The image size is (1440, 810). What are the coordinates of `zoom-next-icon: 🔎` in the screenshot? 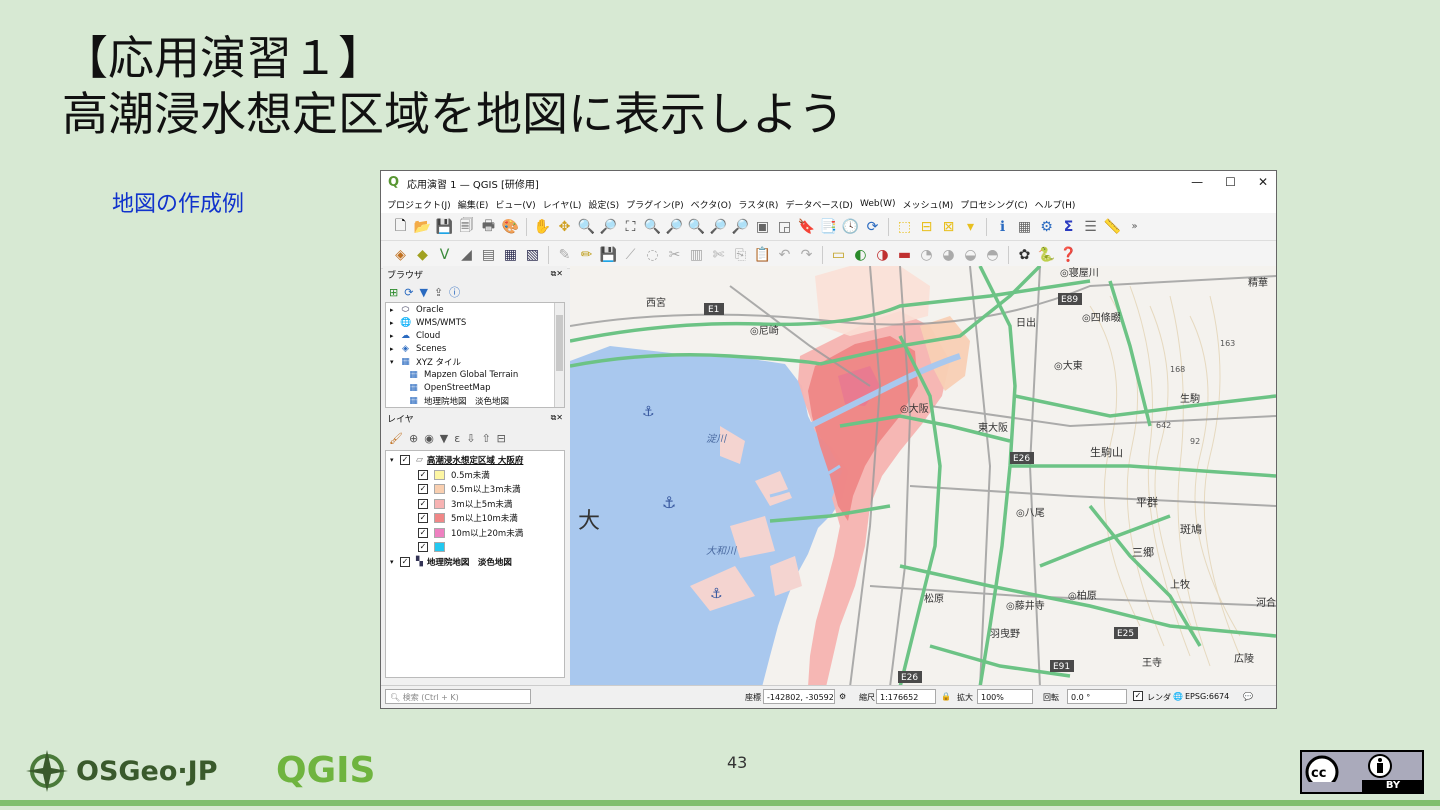 It's located at (740, 226).